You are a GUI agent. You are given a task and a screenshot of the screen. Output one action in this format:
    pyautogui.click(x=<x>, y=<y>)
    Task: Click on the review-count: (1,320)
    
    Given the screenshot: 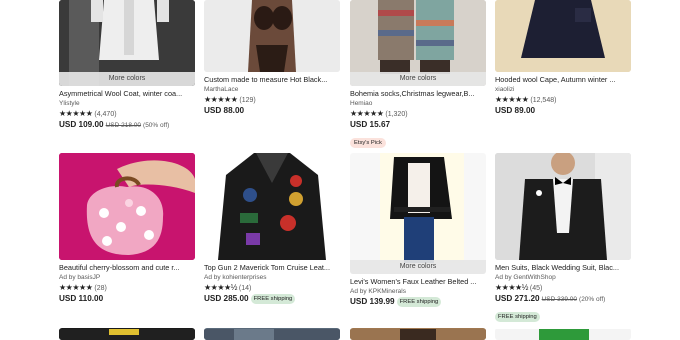 What is the action you would take?
    pyautogui.click(x=396, y=114)
    